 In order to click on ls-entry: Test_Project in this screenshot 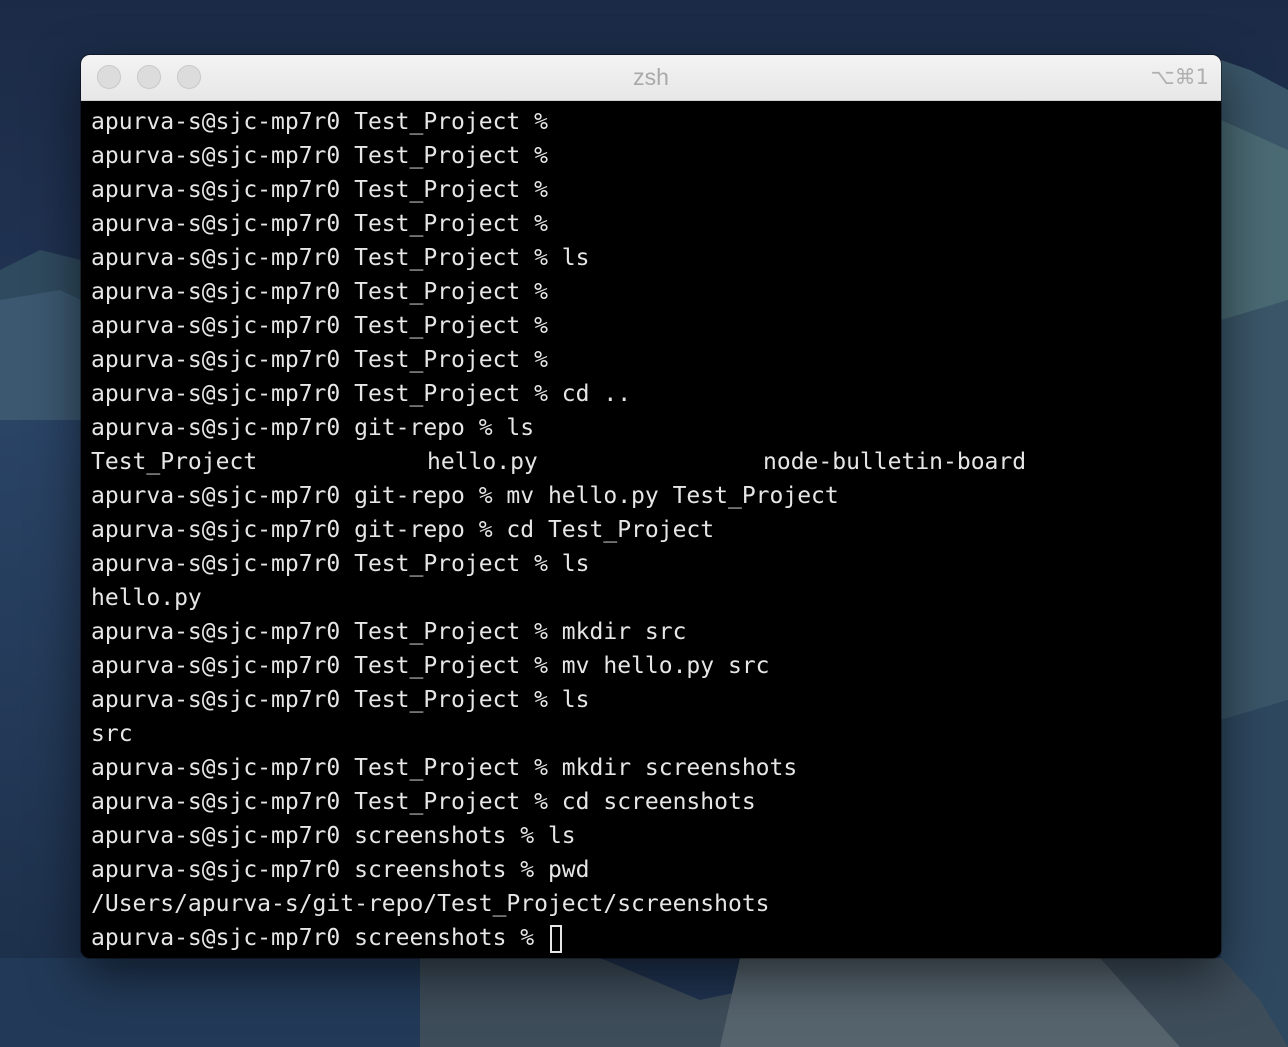, I will do `click(174, 462)`.